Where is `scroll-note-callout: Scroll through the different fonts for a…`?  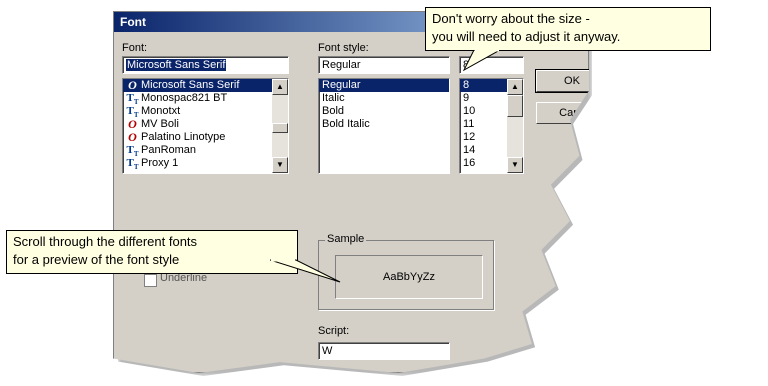
scroll-note-callout: Scroll through the different fonts for a… is located at coordinates (152, 252).